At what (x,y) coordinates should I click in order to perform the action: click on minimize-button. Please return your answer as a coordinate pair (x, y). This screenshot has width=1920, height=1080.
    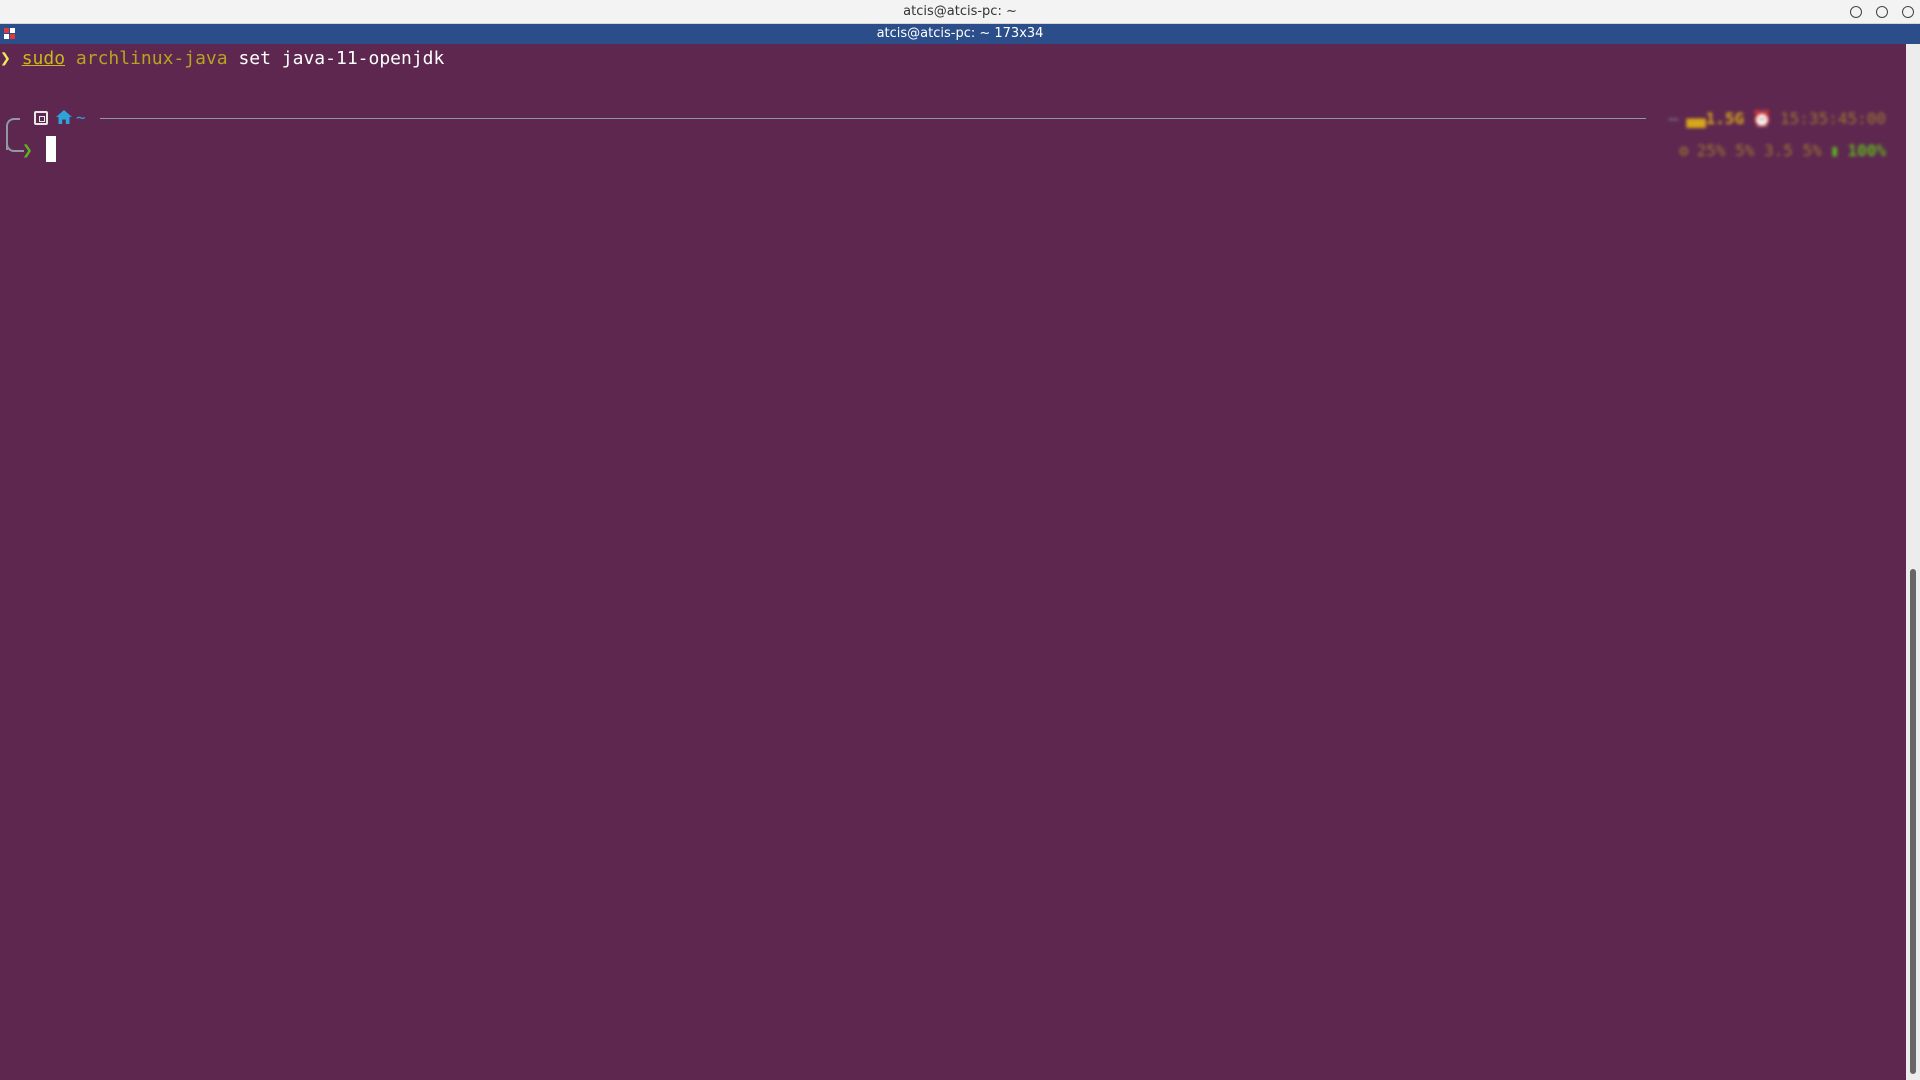
    Looking at the image, I should click on (1856, 12).